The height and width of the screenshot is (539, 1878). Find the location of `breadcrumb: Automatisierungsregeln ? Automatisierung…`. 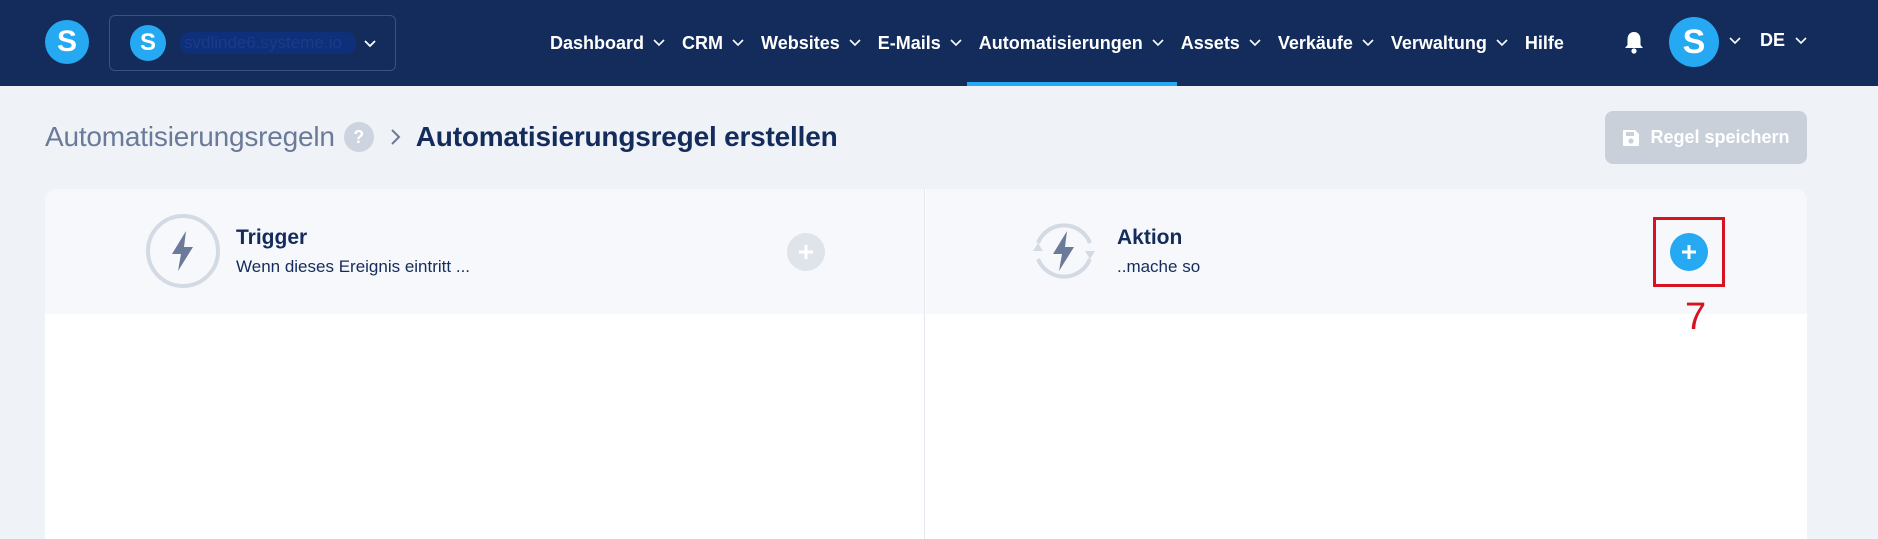

breadcrumb: Automatisierungsregeln ? Automatisierung… is located at coordinates (441, 137).